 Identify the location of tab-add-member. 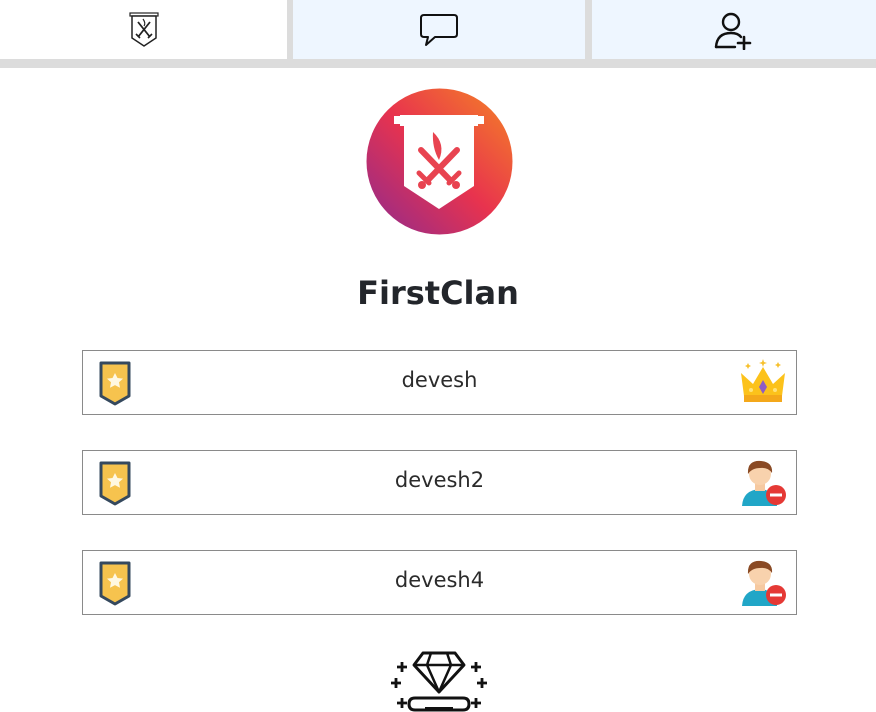
(734, 29).